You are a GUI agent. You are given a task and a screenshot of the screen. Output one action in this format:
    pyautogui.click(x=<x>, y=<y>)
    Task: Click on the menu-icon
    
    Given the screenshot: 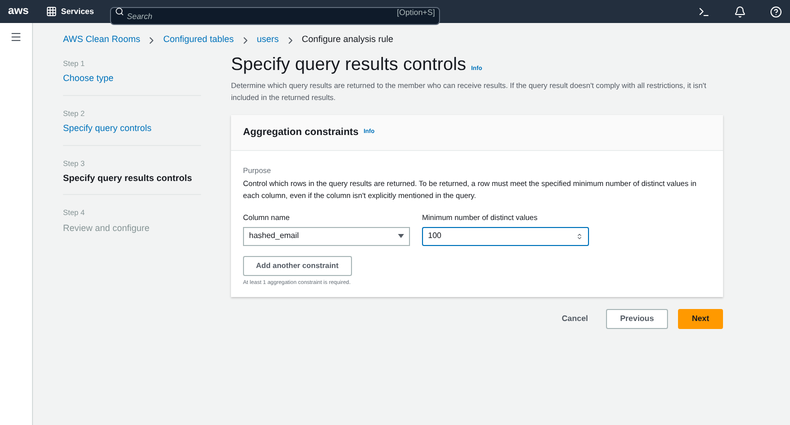 What is the action you would take?
    pyautogui.click(x=16, y=37)
    